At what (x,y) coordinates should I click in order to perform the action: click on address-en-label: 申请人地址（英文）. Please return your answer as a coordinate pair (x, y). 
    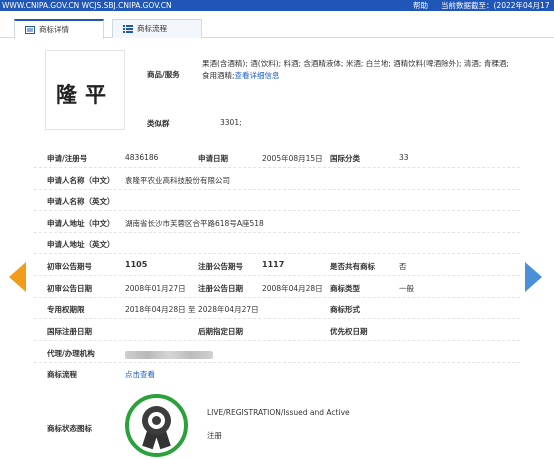
    Looking at the image, I should click on (81, 244).